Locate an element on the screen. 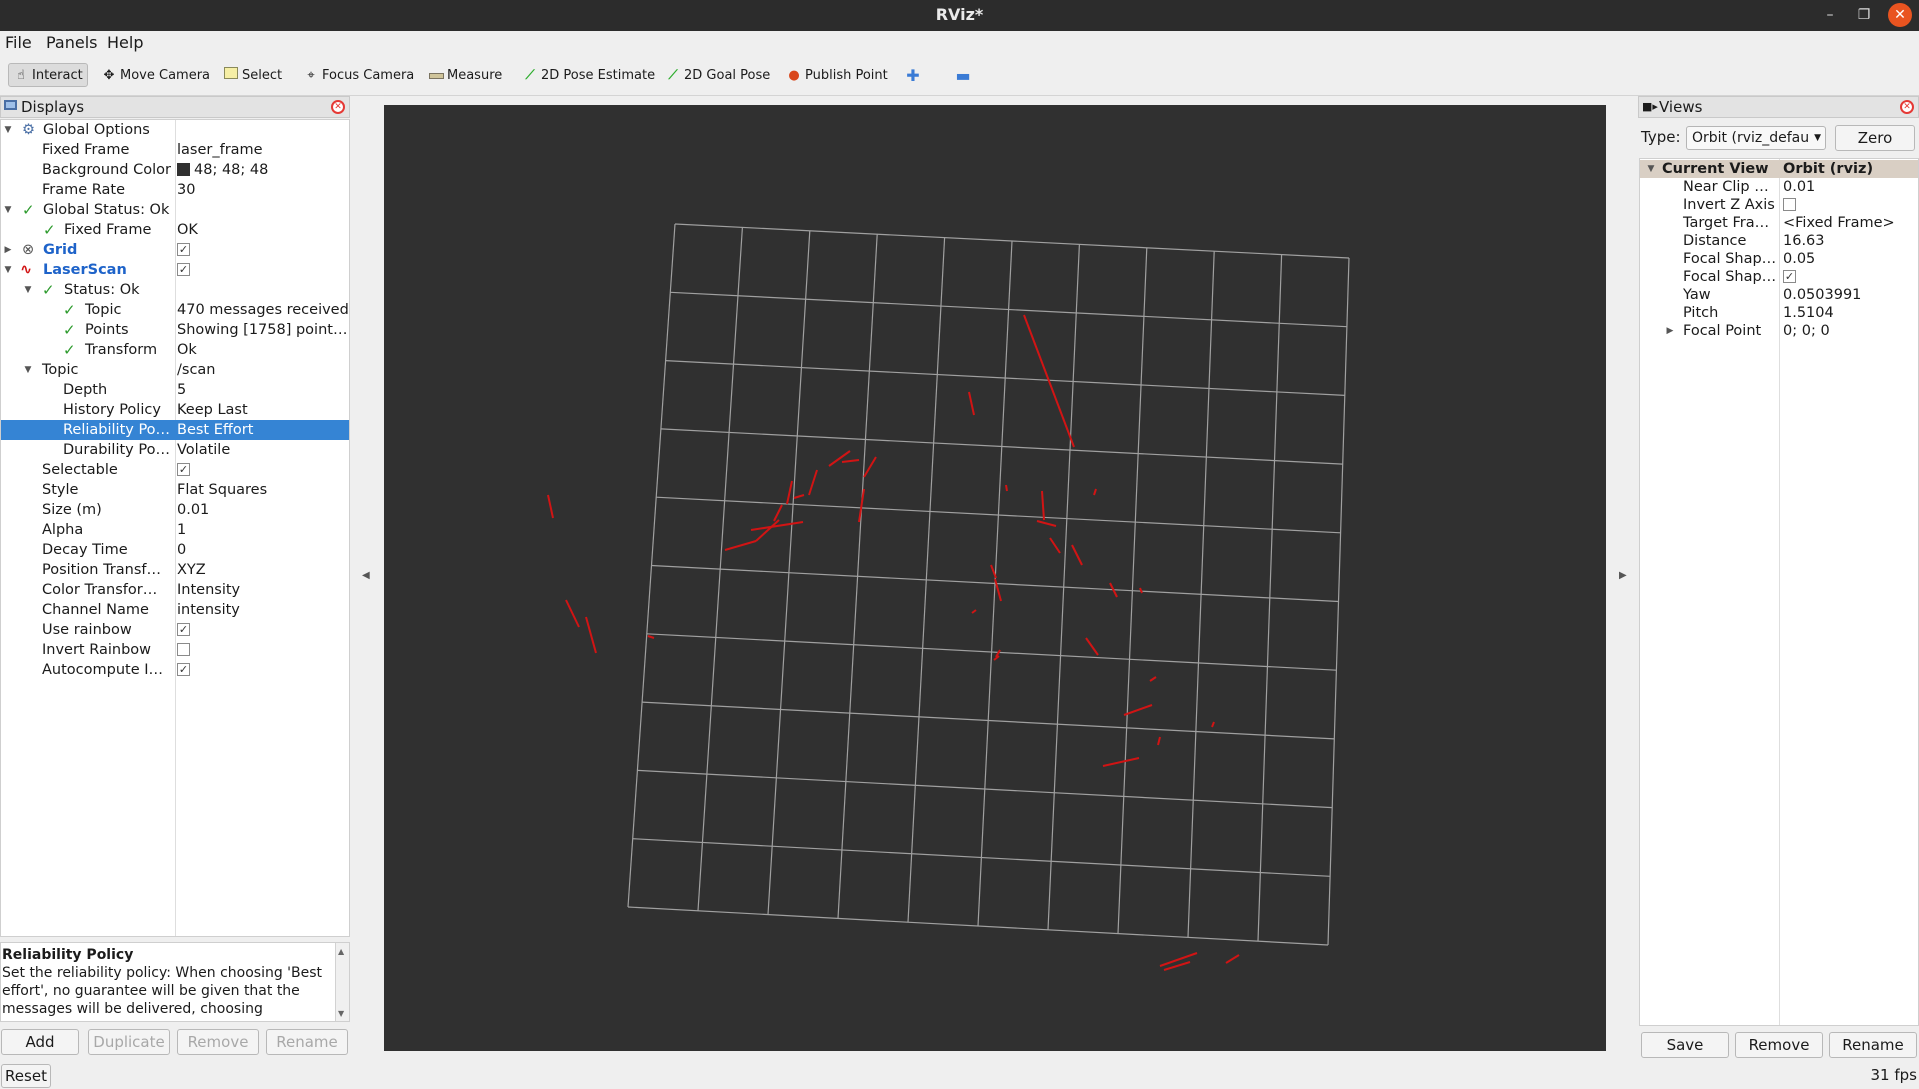  invert-z-checkbox is located at coordinates (1789, 205).